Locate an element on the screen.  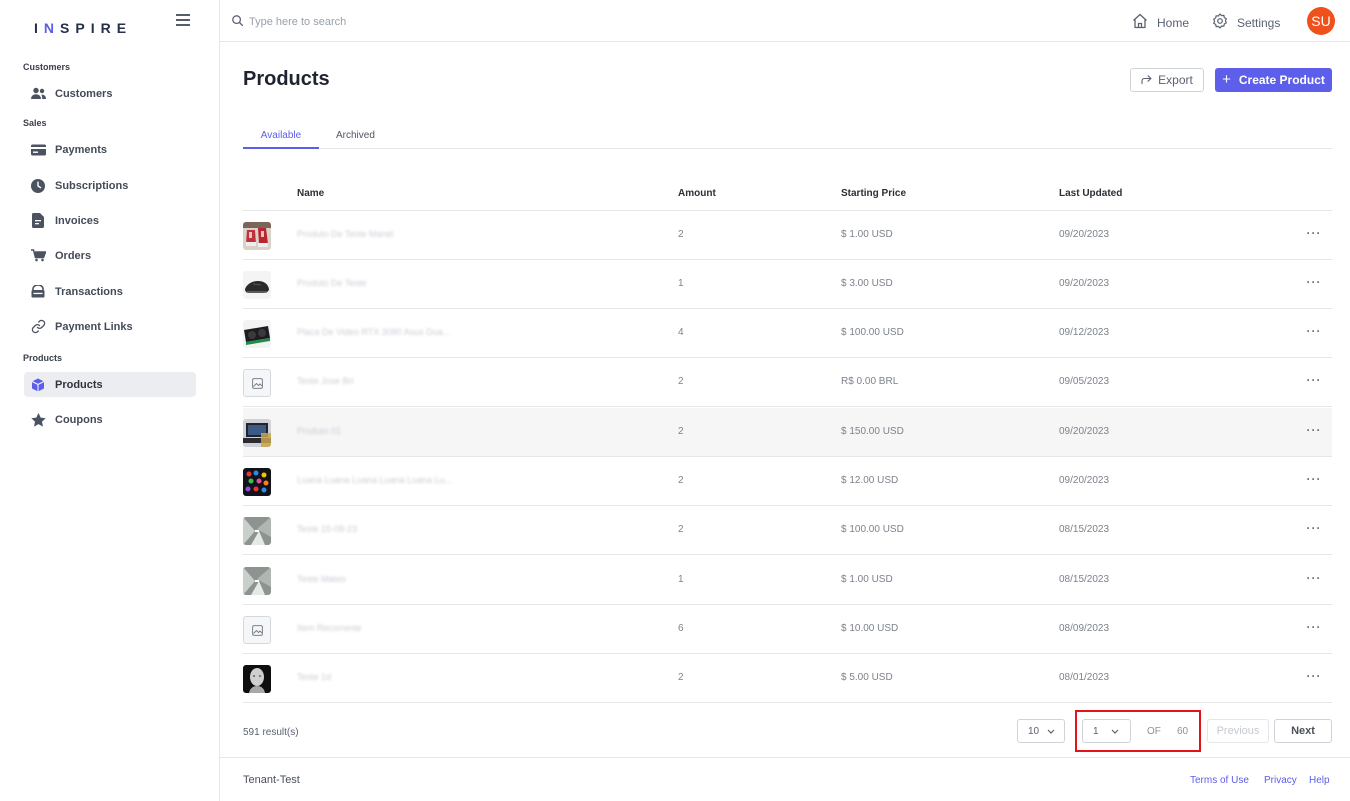
sidebar-item-coupons: Coupons is located at coordinates (110, 419).